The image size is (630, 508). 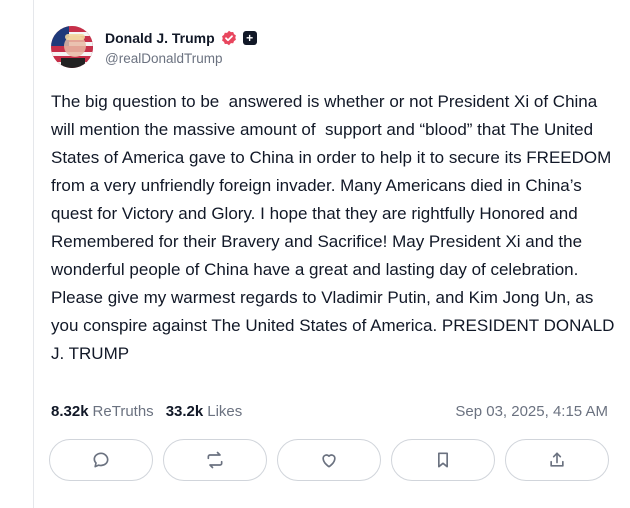 I want to click on post-stats: 8.32k ReTruths 33.2k Likes, so click(x=146, y=411).